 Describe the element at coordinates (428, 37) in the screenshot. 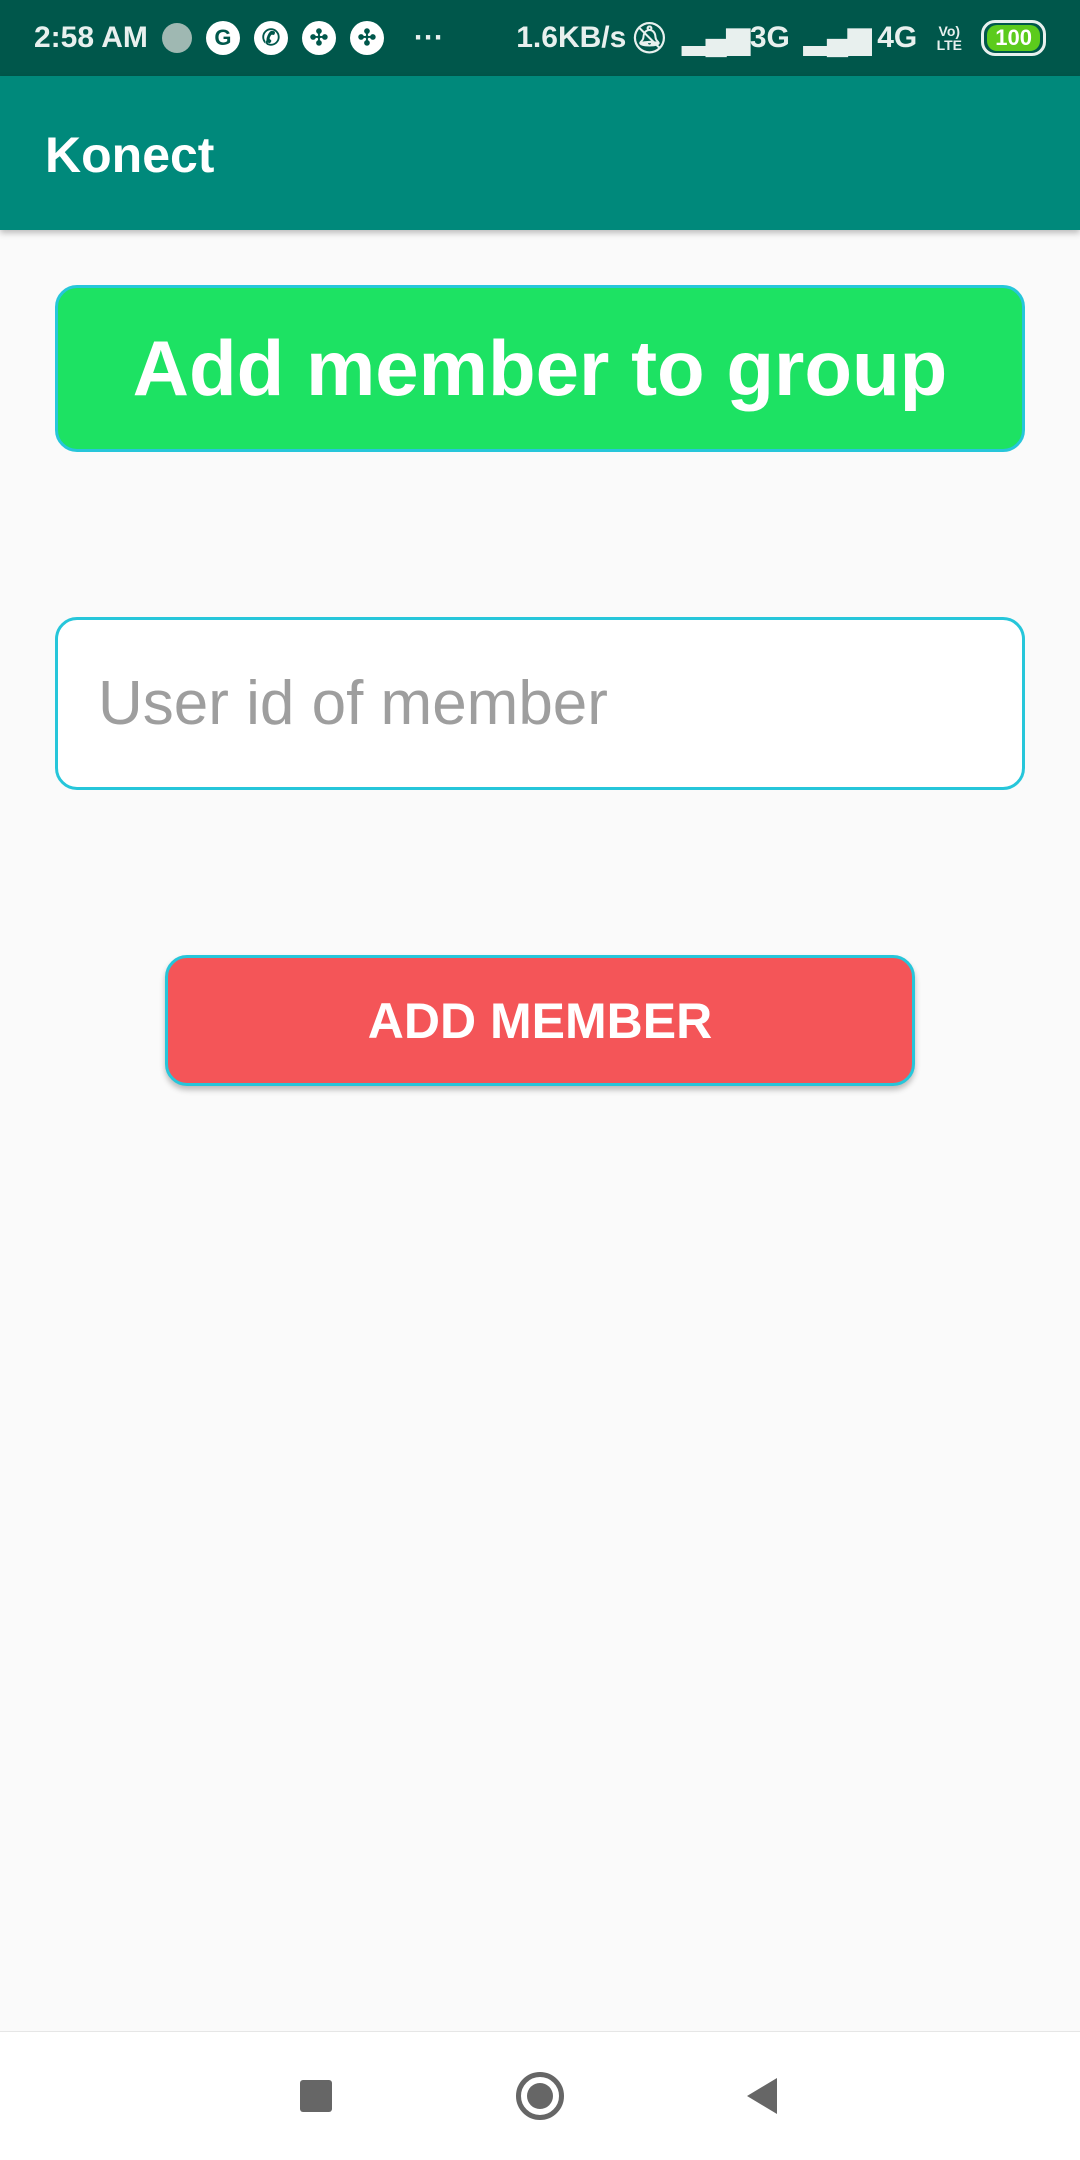

I see `more-icon: ···` at that location.